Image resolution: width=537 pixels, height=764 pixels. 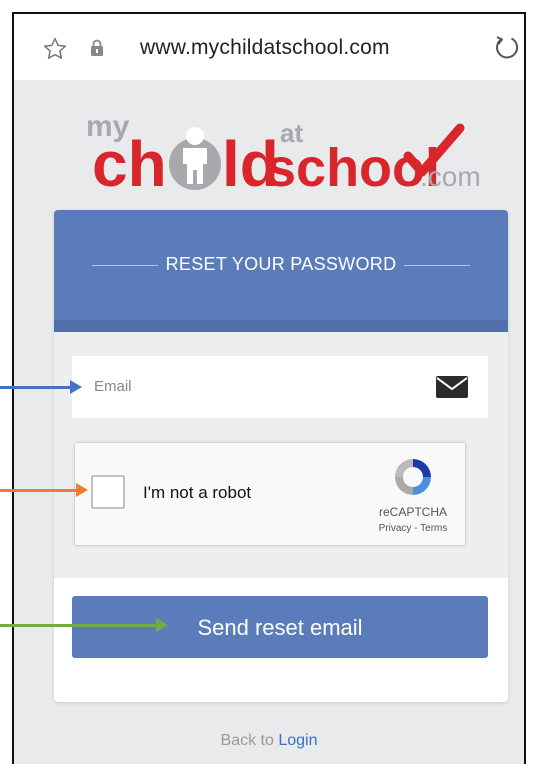 What do you see at coordinates (249, 740) in the screenshot?
I see `back-to-text: Back to` at bounding box center [249, 740].